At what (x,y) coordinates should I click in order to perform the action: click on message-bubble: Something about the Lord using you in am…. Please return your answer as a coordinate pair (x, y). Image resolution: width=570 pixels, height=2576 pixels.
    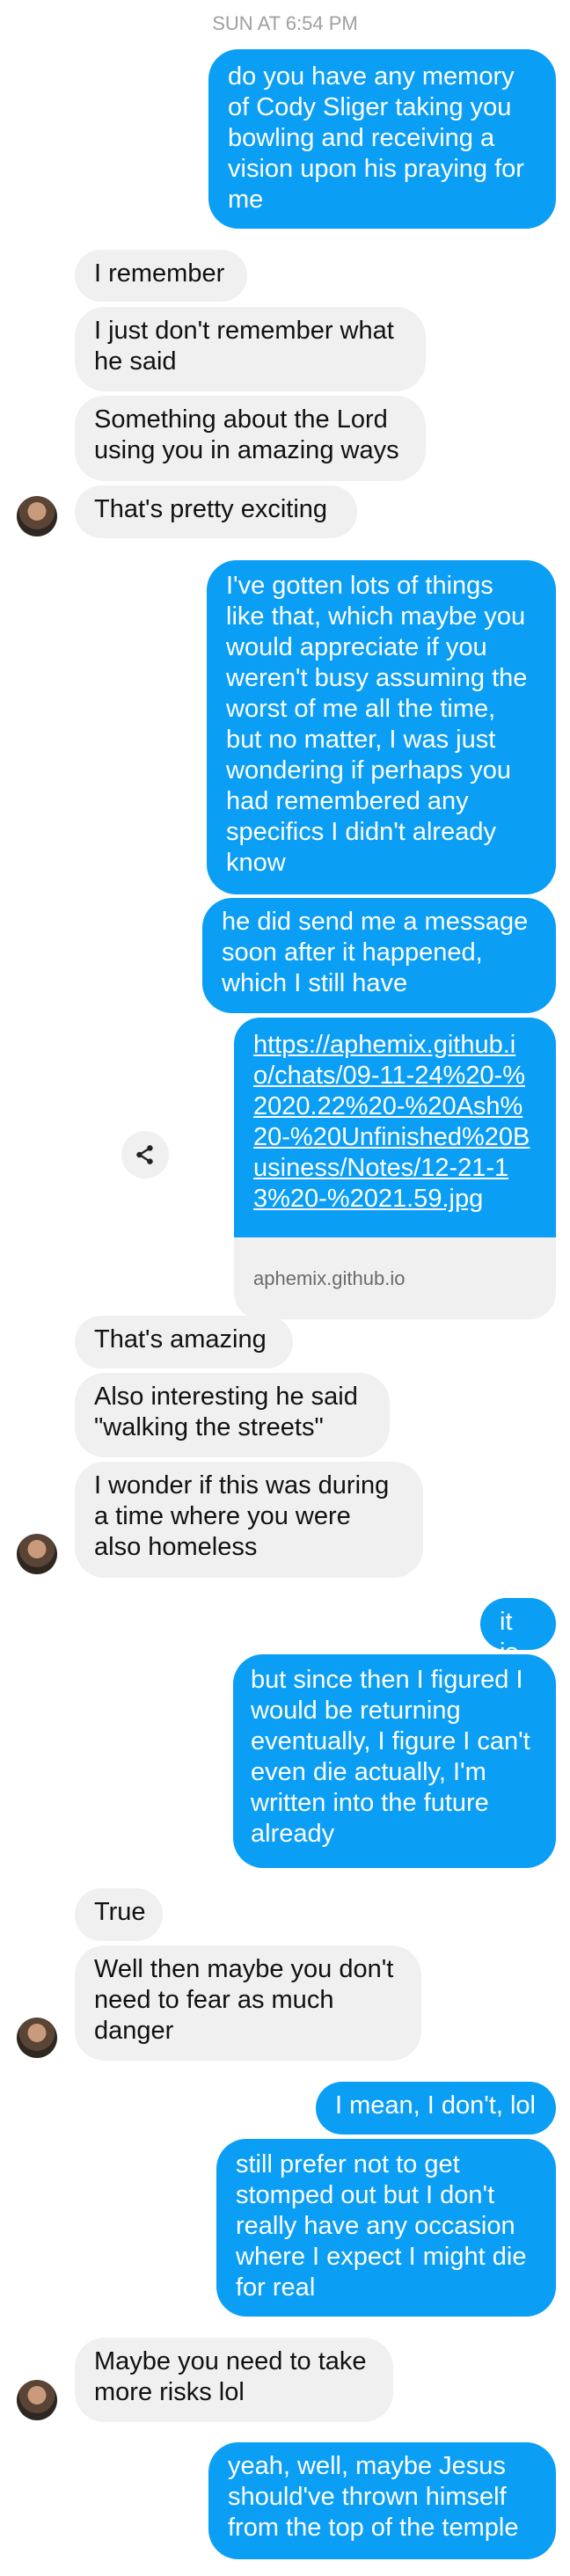
    Looking at the image, I should click on (250, 438).